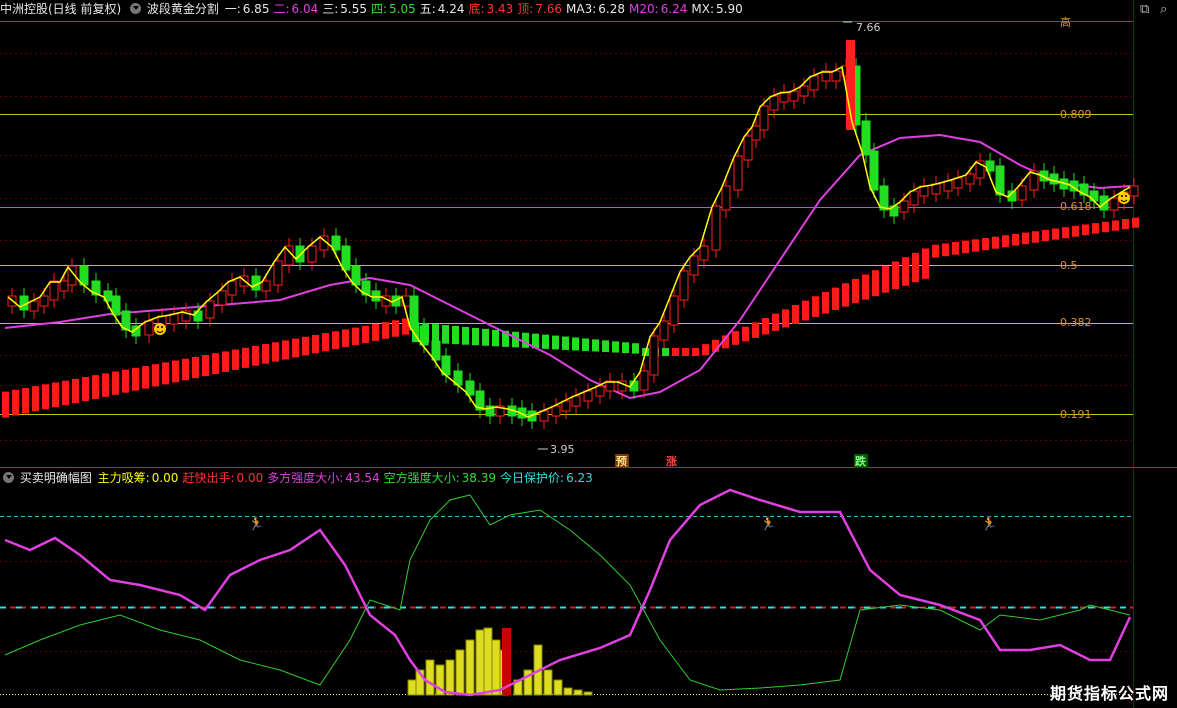  Describe the element at coordinates (1076, 114) in the screenshot. I see `fib-label-809: 0.809` at that location.